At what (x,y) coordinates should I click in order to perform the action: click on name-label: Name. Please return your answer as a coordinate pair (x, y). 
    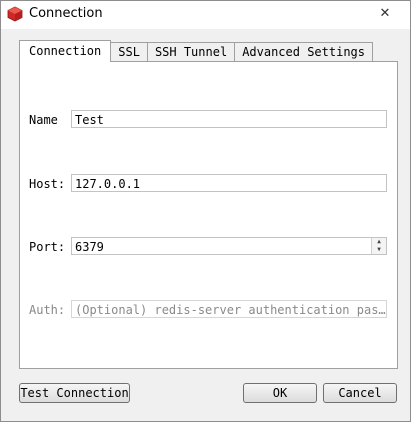
    Looking at the image, I should click on (43, 120).